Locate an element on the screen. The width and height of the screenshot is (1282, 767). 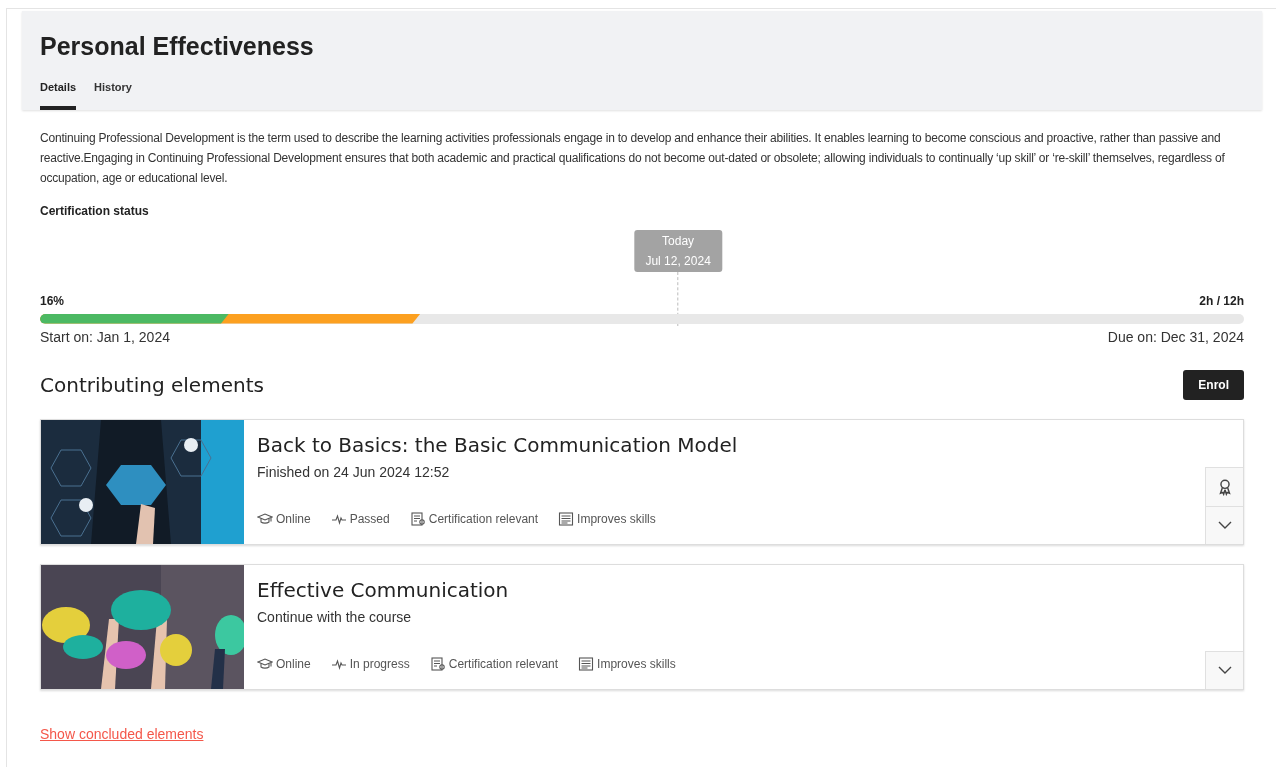
course-title: Effective Communication is located at coordinates (383, 589).